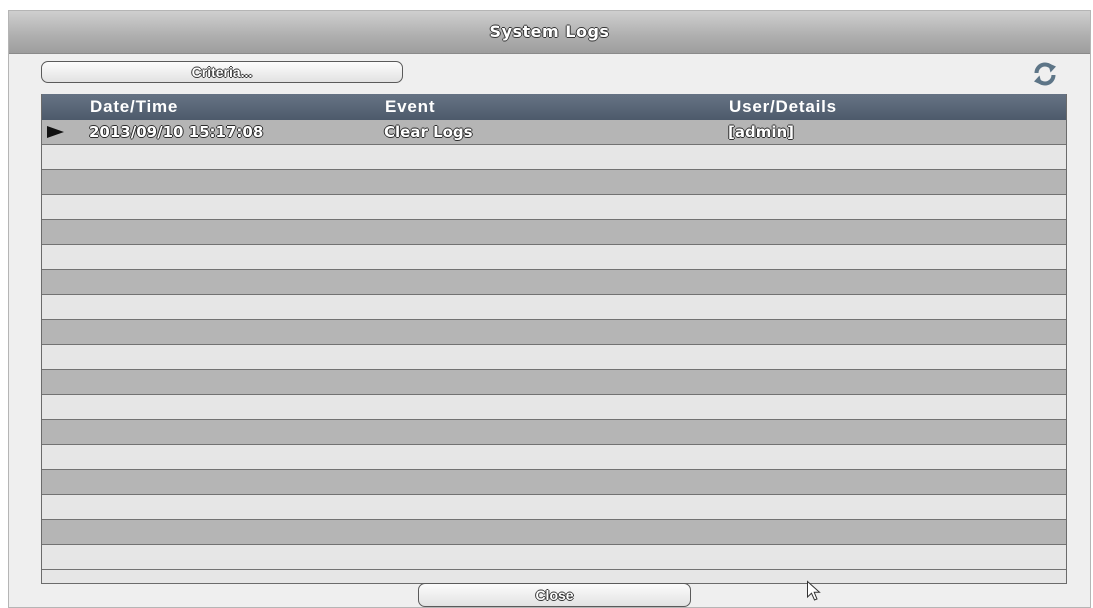  Describe the element at coordinates (176, 132) in the screenshot. I see `cell-date-time: 2013/09/10 15:17:08` at that location.